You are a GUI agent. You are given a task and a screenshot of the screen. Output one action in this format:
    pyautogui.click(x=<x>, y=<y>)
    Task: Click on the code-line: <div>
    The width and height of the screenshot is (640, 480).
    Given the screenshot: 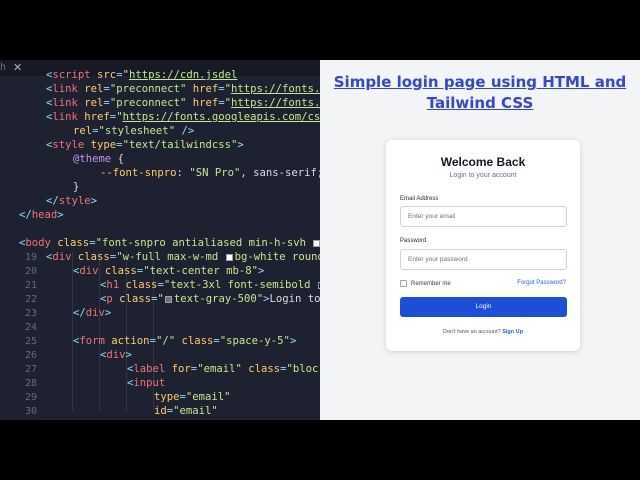 What is the action you would take?
    pyautogui.click(x=116, y=356)
    